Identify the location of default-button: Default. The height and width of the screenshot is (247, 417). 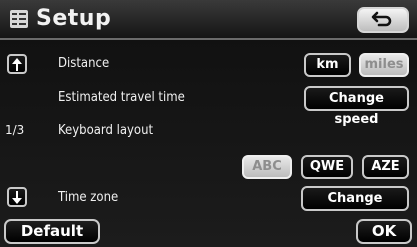
(52, 231).